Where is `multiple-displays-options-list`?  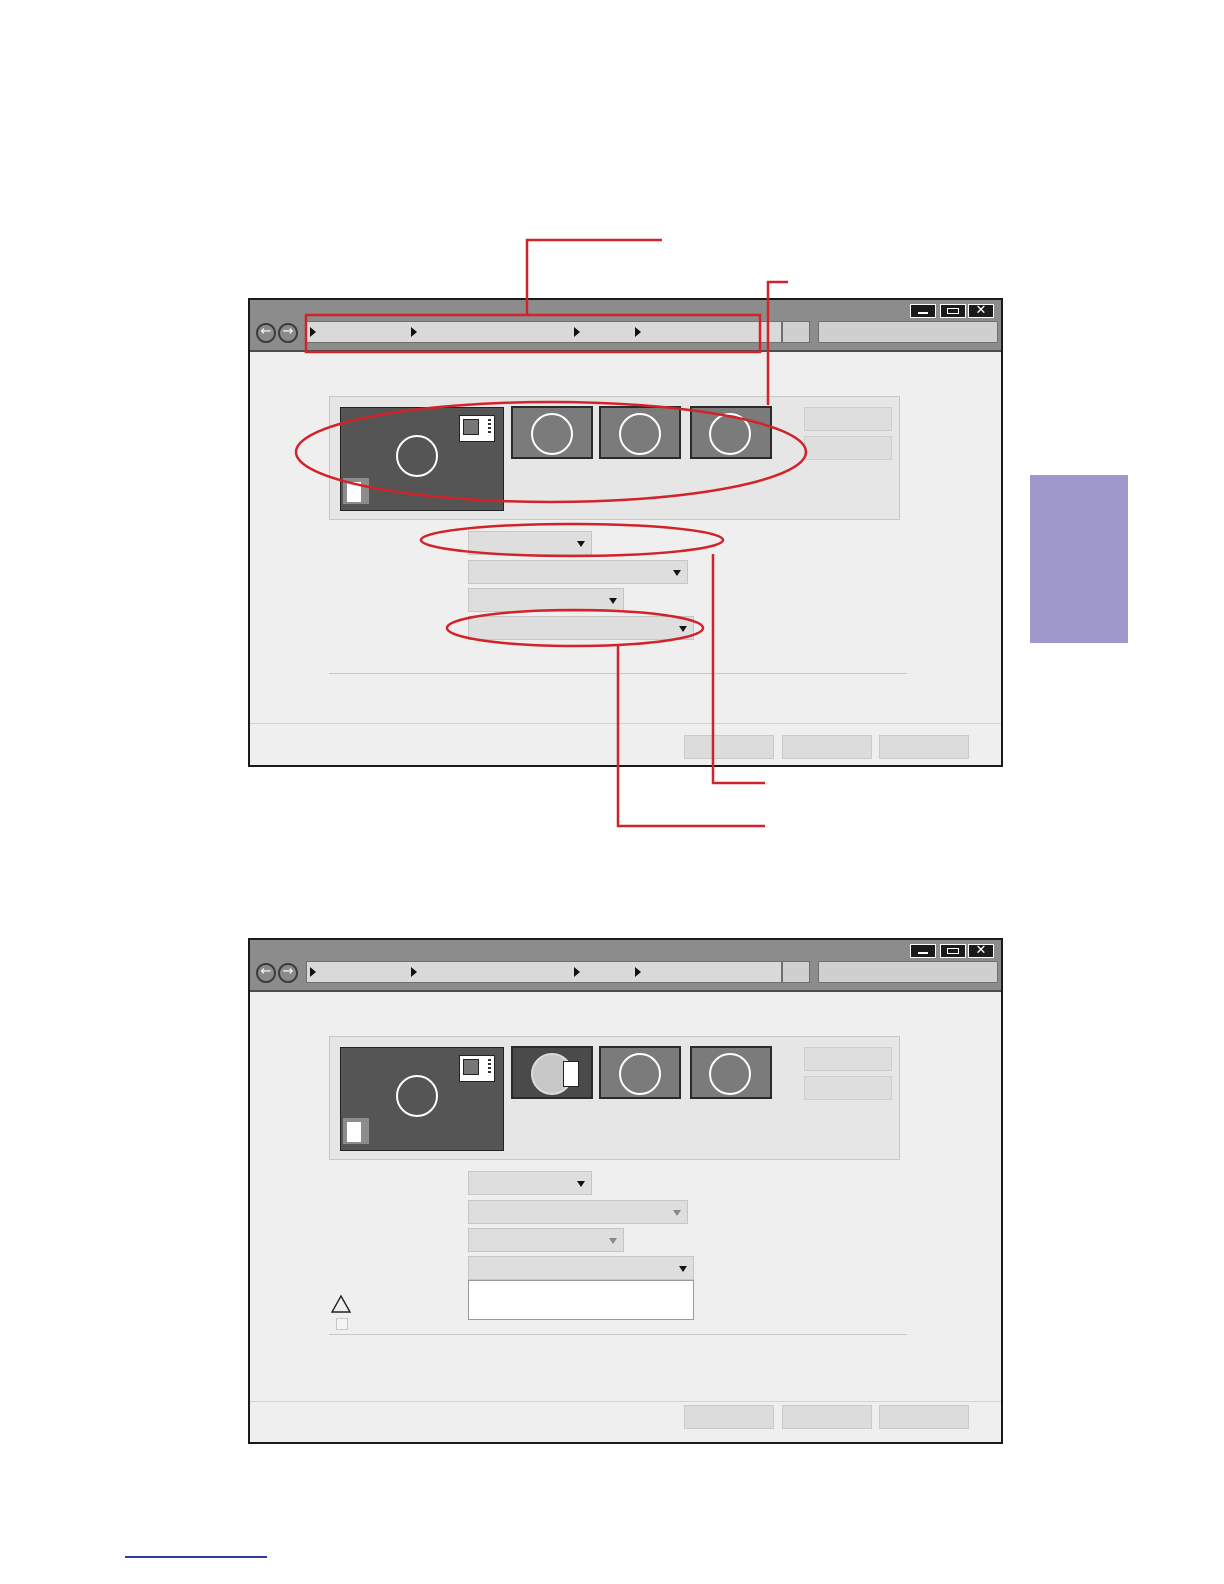
multiple-displays-options-list is located at coordinates (581, 1300).